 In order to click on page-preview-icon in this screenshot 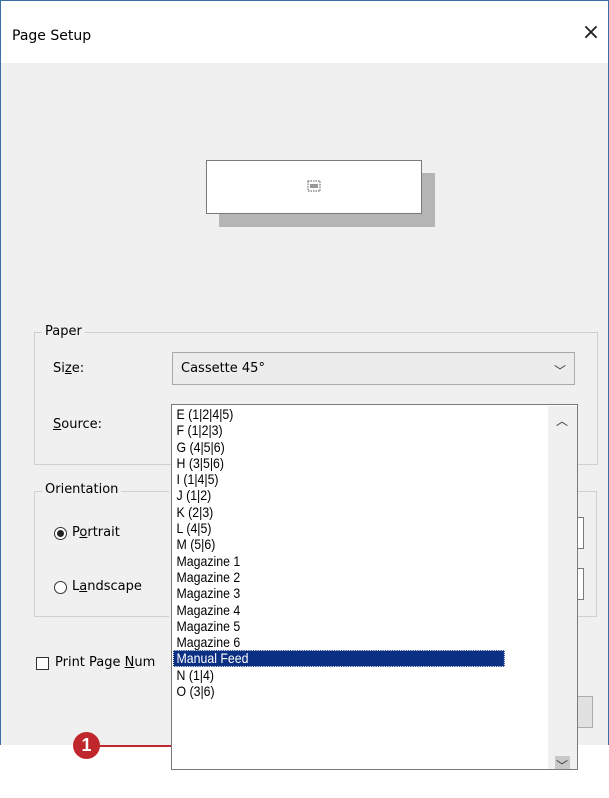, I will do `click(314, 186)`.